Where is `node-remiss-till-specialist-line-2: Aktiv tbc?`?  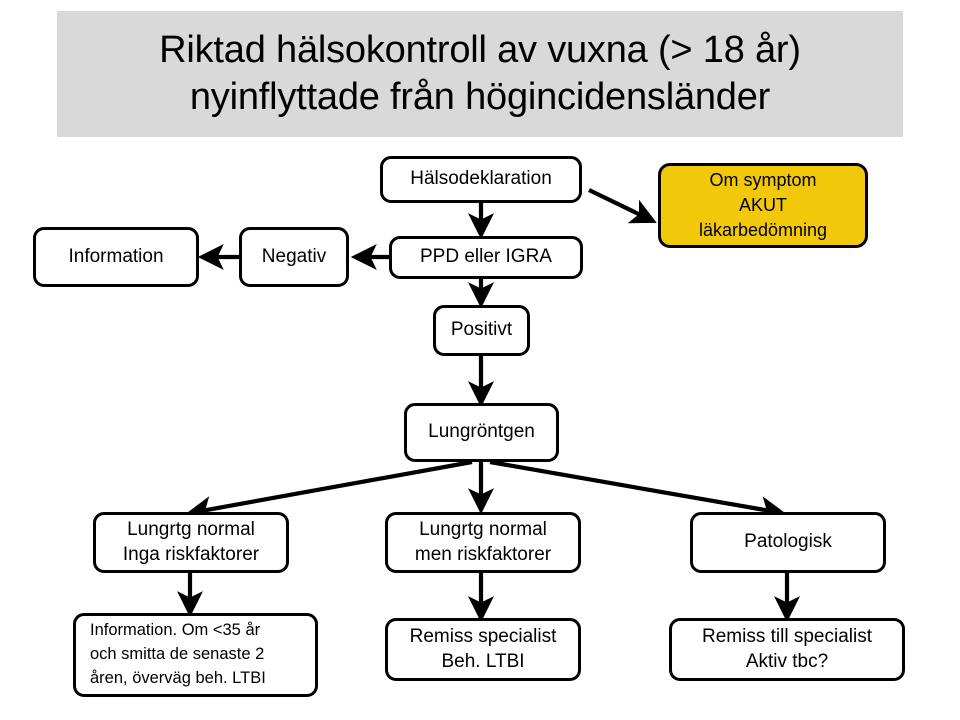
node-remiss-till-specialist-line-2: Aktiv tbc? is located at coordinates (787, 661).